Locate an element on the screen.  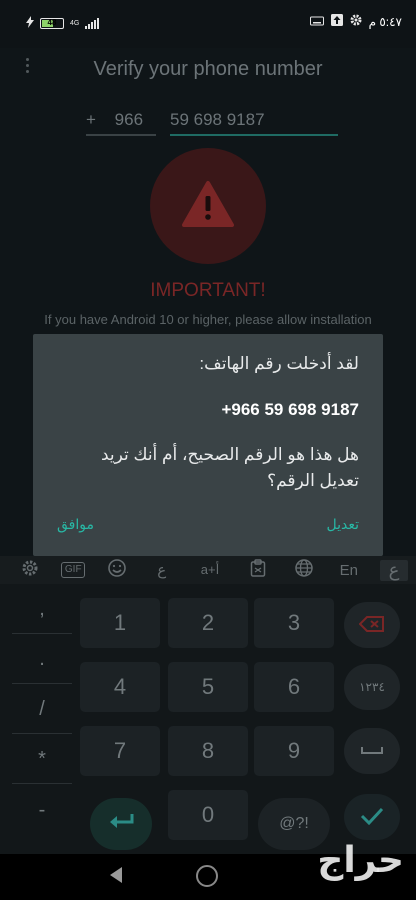
country-code-prefix: + is located at coordinates (91, 119).